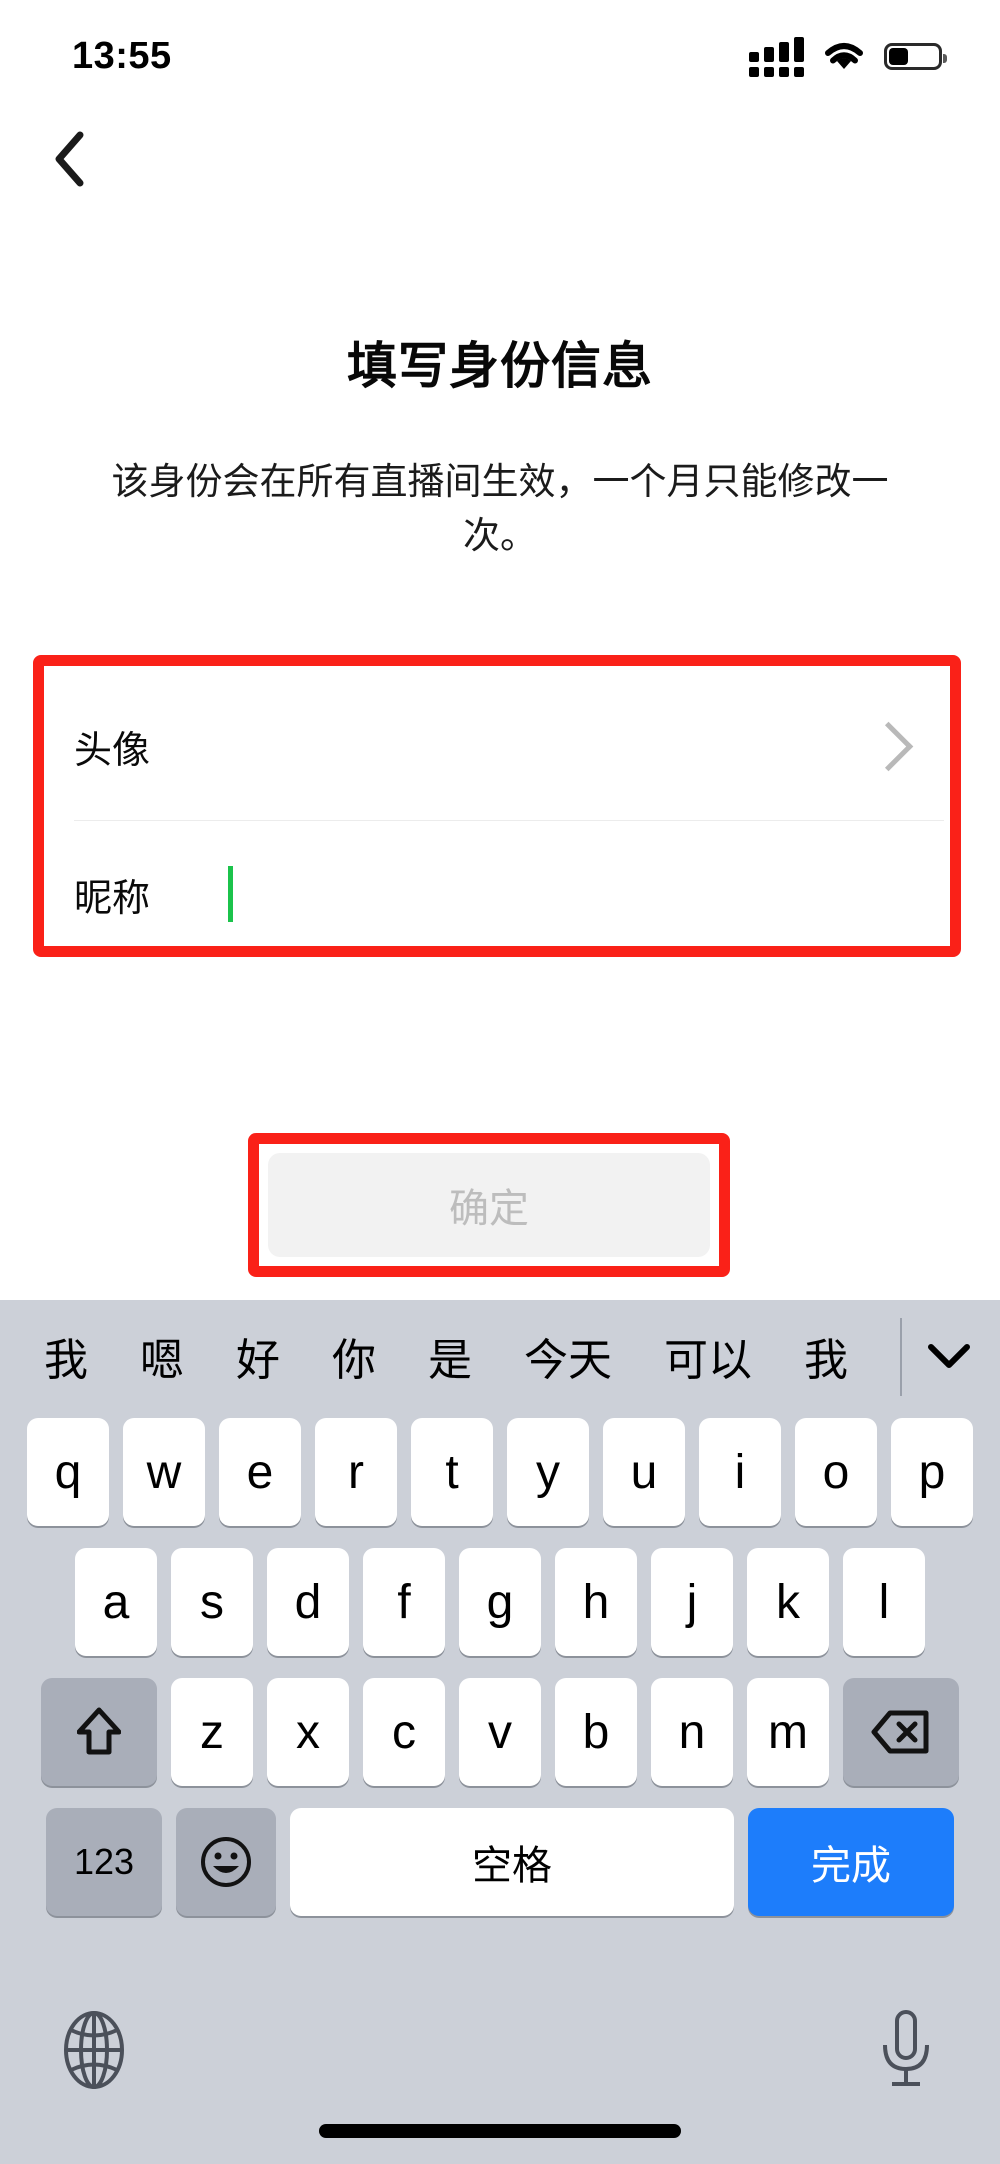 The image size is (1000, 2164). I want to click on key-c: c, so click(404, 1732).